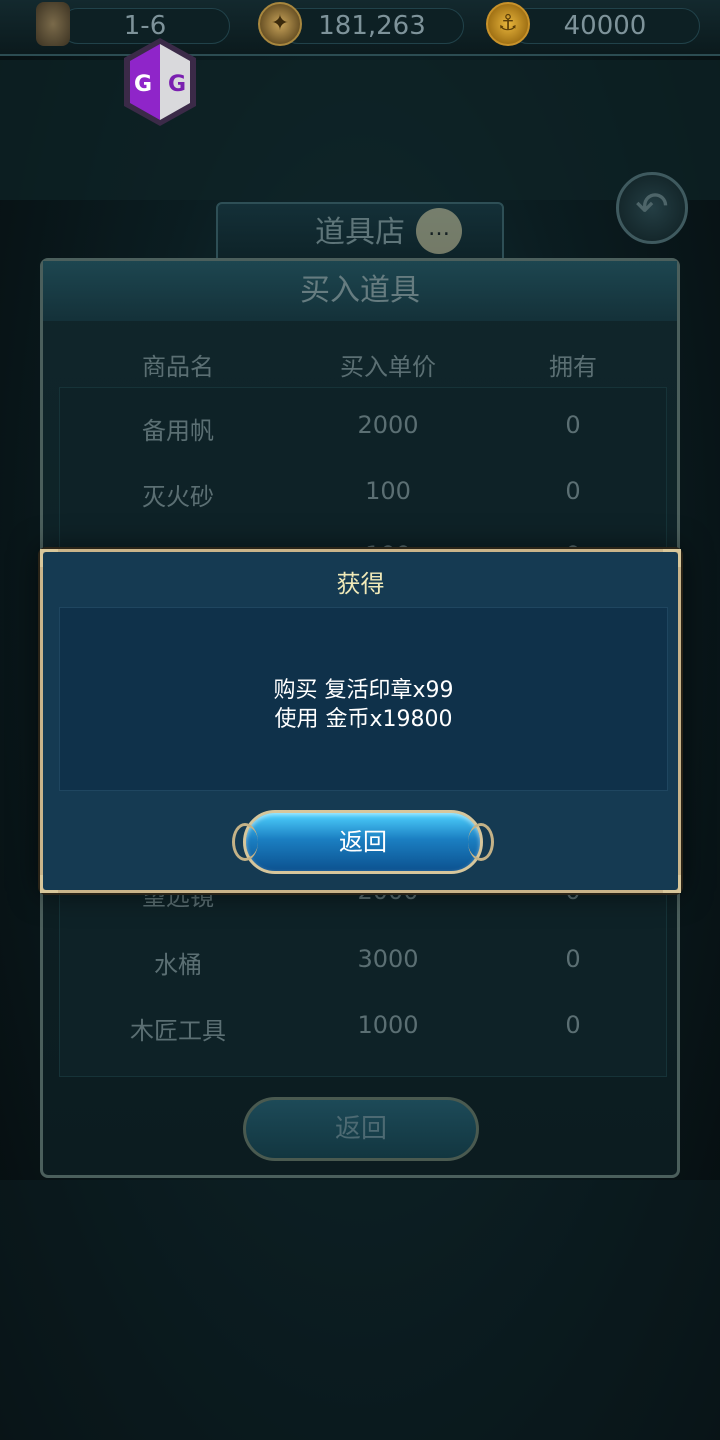 The width and height of the screenshot is (720, 1440). What do you see at coordinates (160, 82) in the screenshot?
I see `gg-logo-icon: G G` at bounding box center [160, 82].